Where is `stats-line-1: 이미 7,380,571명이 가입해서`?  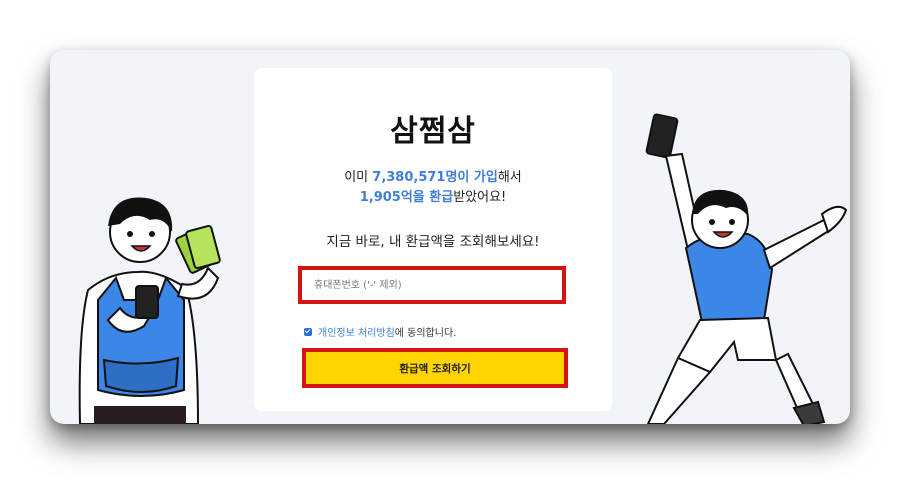 stats-line-1: 이미 7,380,571명이 가입해서 is located at coordinates (433, 177).